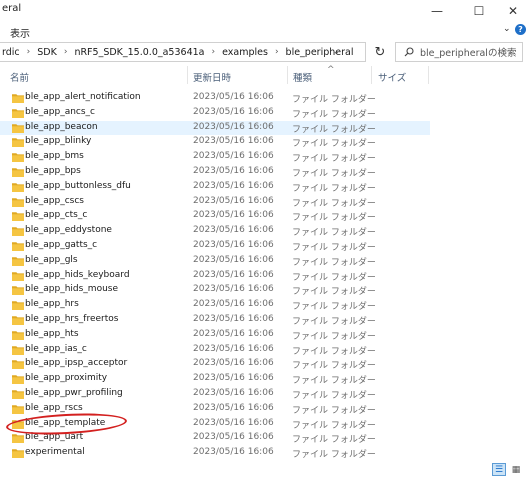  I want to click on tiles-view-button: ▦, so click(516, 469).